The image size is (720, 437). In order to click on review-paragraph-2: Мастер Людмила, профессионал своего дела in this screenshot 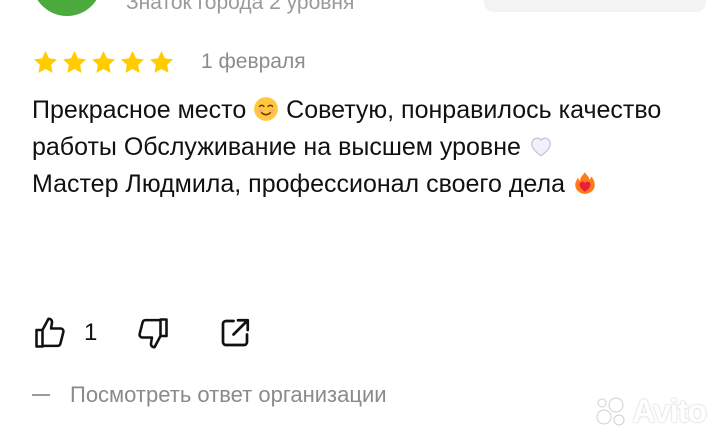, I will do `click(372, 184)`.